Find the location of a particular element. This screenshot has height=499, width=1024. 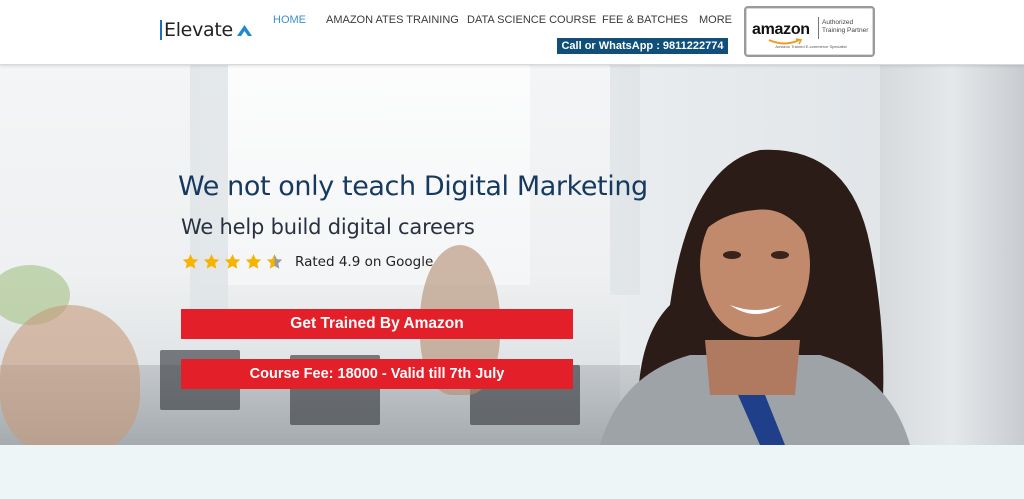

badge-divider is located at coordinates (818, 28).